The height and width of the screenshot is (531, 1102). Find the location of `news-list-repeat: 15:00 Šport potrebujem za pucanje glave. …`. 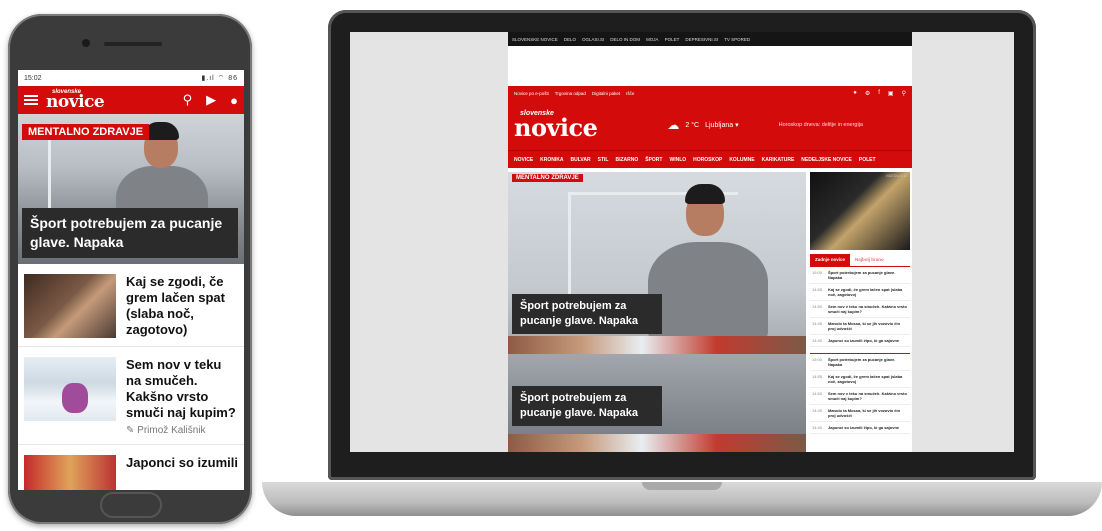

news-list-repeat: 15:00 Šport potrebujem za pucanje glave. … is located at coordinates (860, 393).